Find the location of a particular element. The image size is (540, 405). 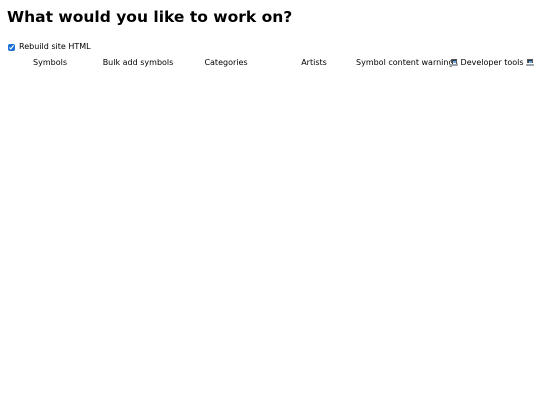

rebuild-site-html-checkbox is located at coordinates (11, 47).